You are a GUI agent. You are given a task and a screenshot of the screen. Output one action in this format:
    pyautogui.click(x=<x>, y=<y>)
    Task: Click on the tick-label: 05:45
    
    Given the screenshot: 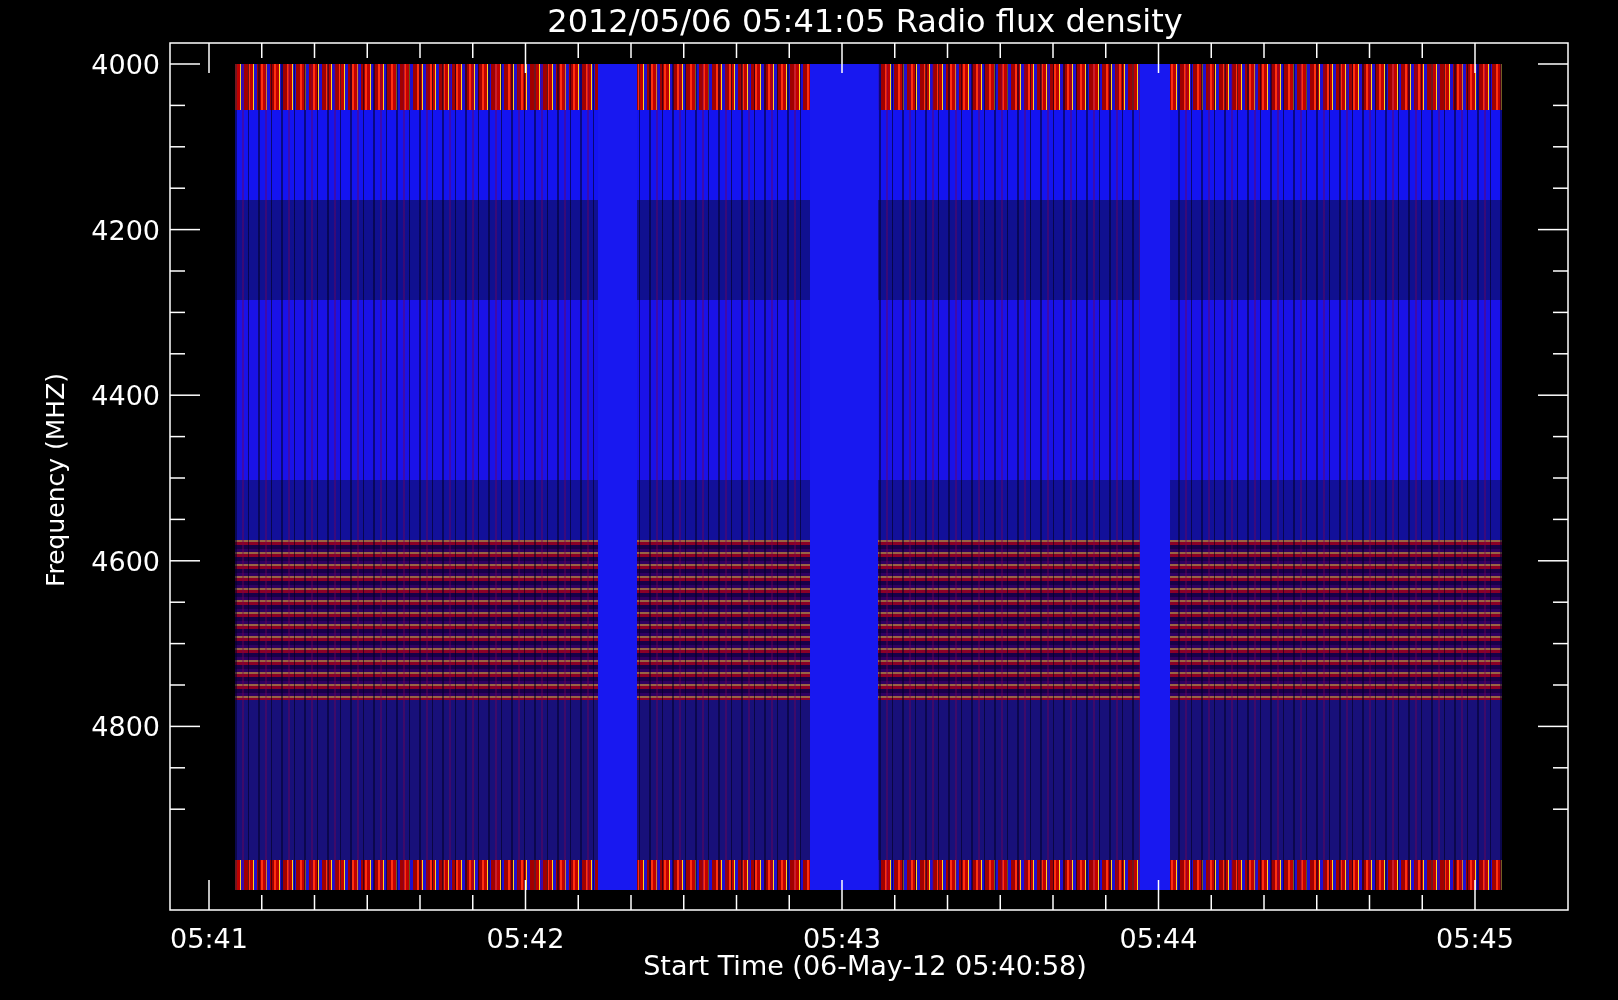 What is the action you would take?
    pyautogui.click(x=1475, y=938)
    